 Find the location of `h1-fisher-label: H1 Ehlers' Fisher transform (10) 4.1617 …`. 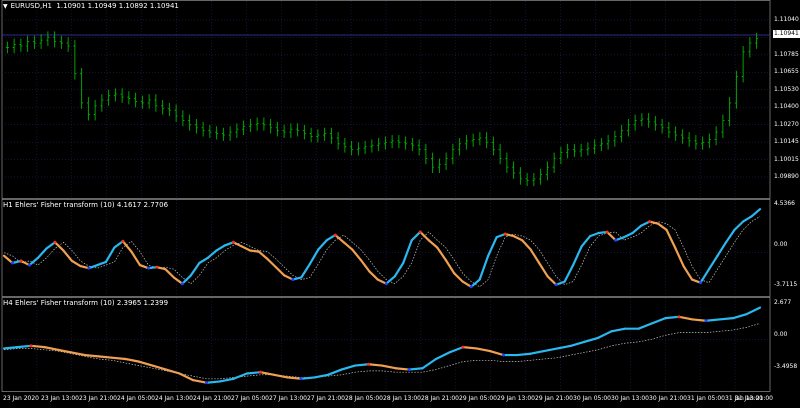

h1-fisher-label: H1 Ehlers' Fisher transform (10) 4.1617 … is located at coordinates (86, 205).